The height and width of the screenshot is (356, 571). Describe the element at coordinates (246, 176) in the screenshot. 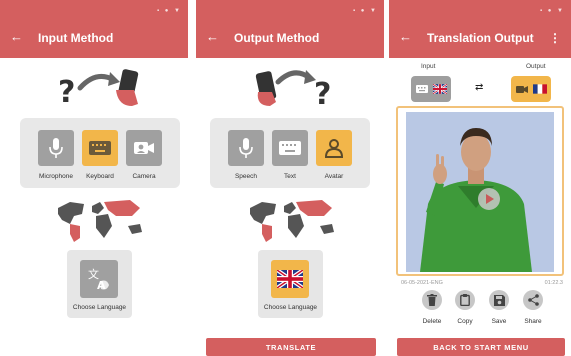

I see `speech-label: Speech` at that location.